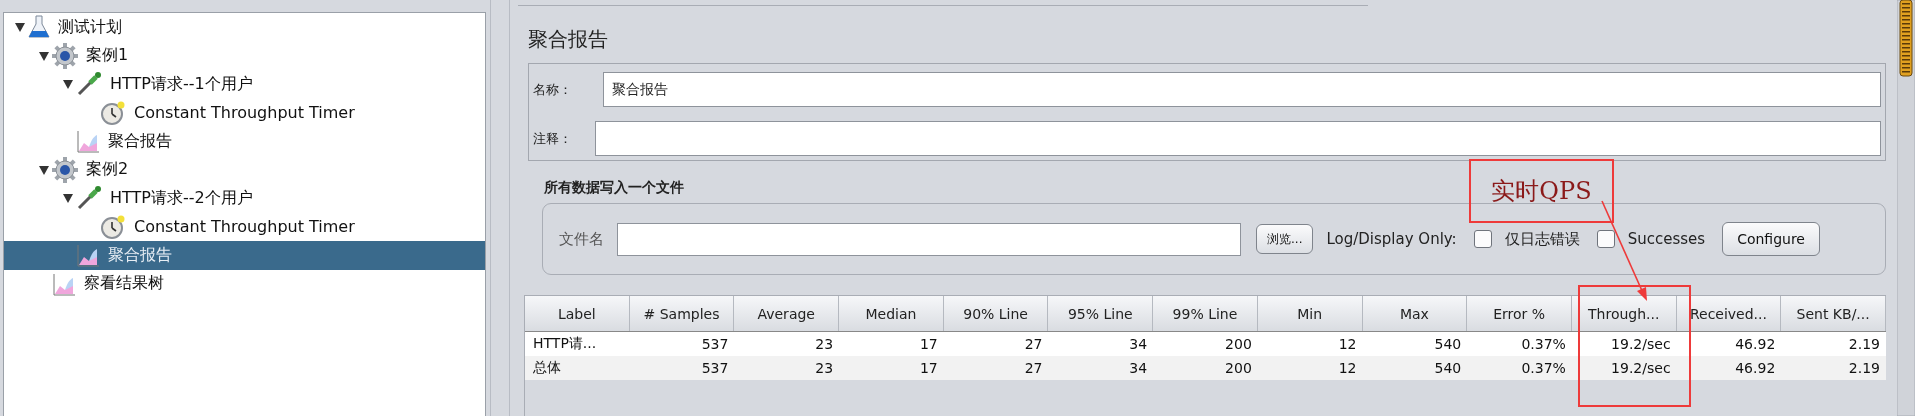  I want to click on scrollbar-thumb, so click(1906, 38).